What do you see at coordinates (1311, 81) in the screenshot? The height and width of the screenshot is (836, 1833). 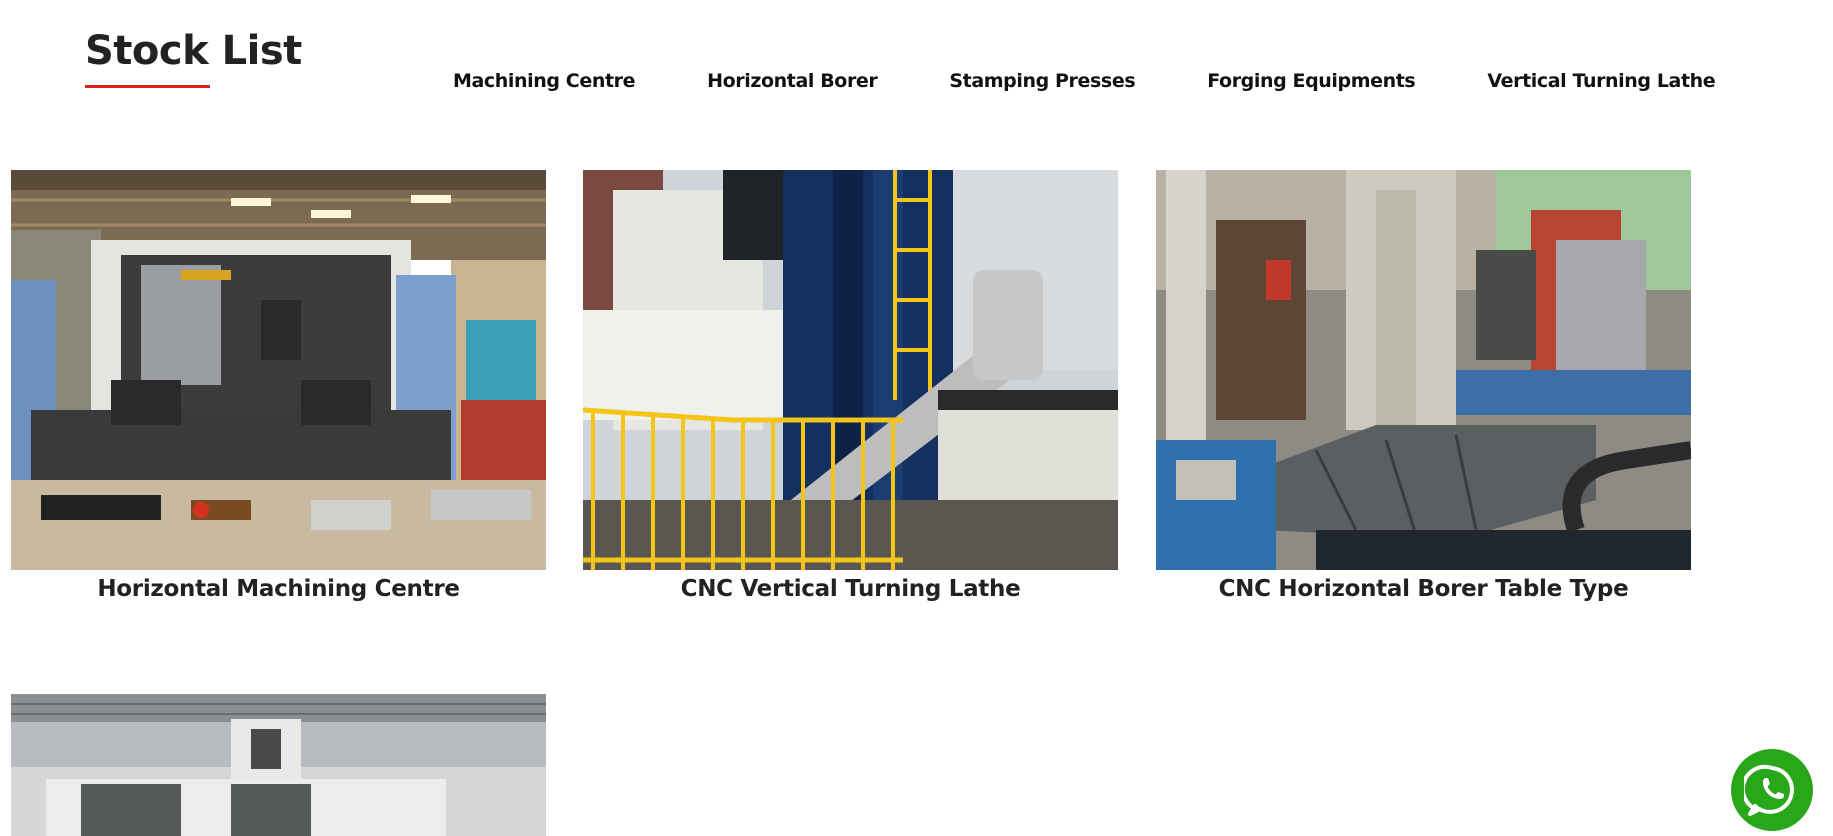 I see `tab-forging-equipments: Forging Equipments` at bounding box center [1311, 81].